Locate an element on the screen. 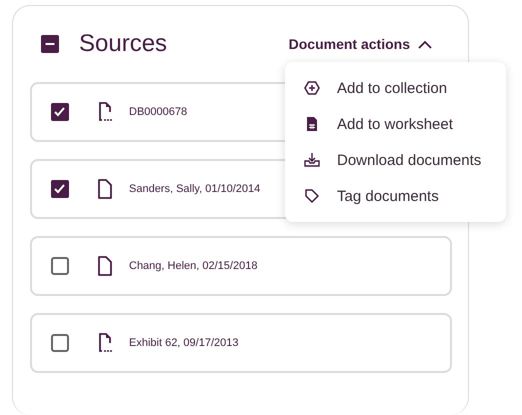 Image resolution: width=522 pixels, height=415 pixels. document-name: DB0000678 is located at coordinates (158, 112).